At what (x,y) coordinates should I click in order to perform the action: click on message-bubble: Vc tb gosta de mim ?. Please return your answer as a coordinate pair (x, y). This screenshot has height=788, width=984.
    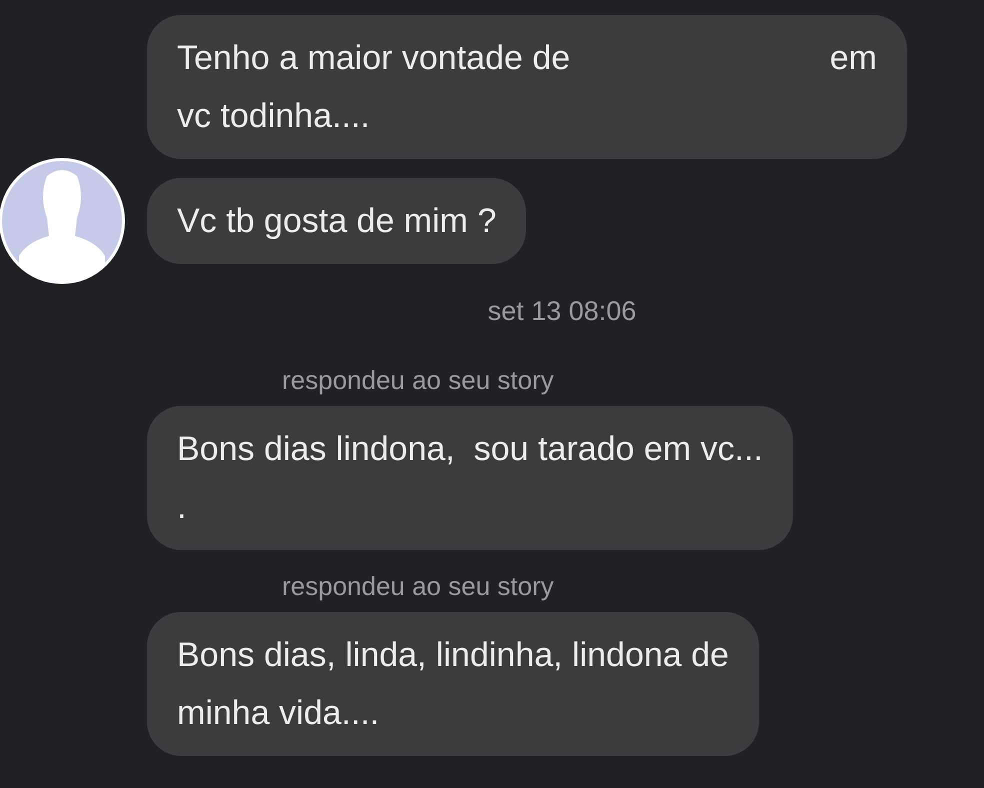
    Looking at the image, I should click on (336, 221).